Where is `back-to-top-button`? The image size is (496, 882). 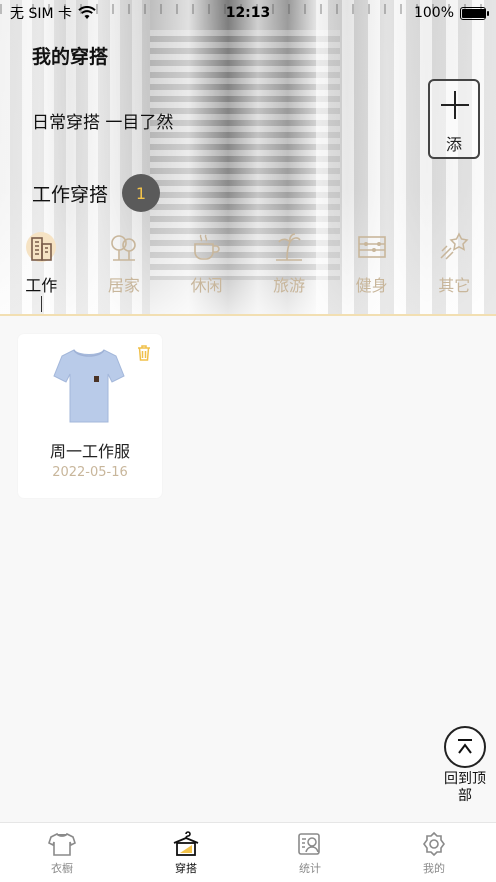
back-to-top-button is located at coordinates (465, 747).